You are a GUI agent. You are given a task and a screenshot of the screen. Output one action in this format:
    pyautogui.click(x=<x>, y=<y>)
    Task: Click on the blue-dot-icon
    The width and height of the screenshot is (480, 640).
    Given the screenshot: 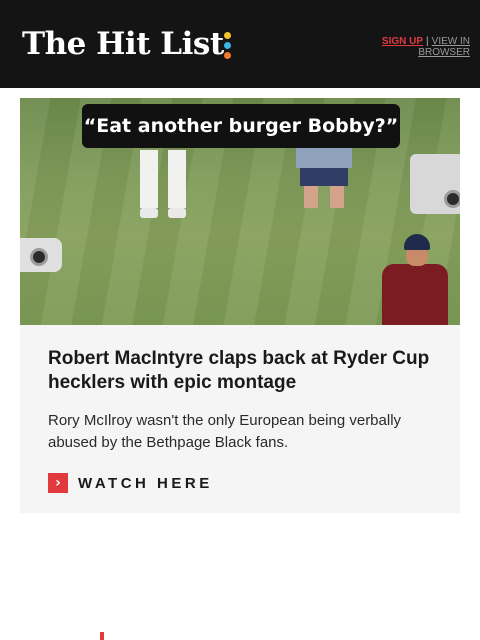 What is the action you would take?
    pyautogui.click(x=227, y=45)
    